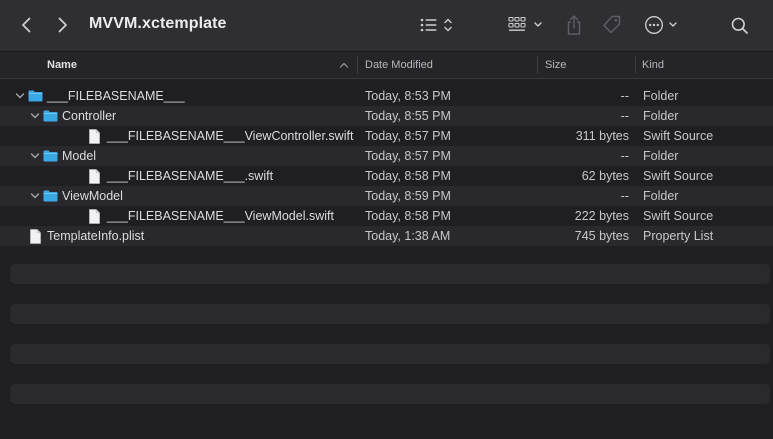  I want to click on ellipsis-circle-icon, so click(661, 25).